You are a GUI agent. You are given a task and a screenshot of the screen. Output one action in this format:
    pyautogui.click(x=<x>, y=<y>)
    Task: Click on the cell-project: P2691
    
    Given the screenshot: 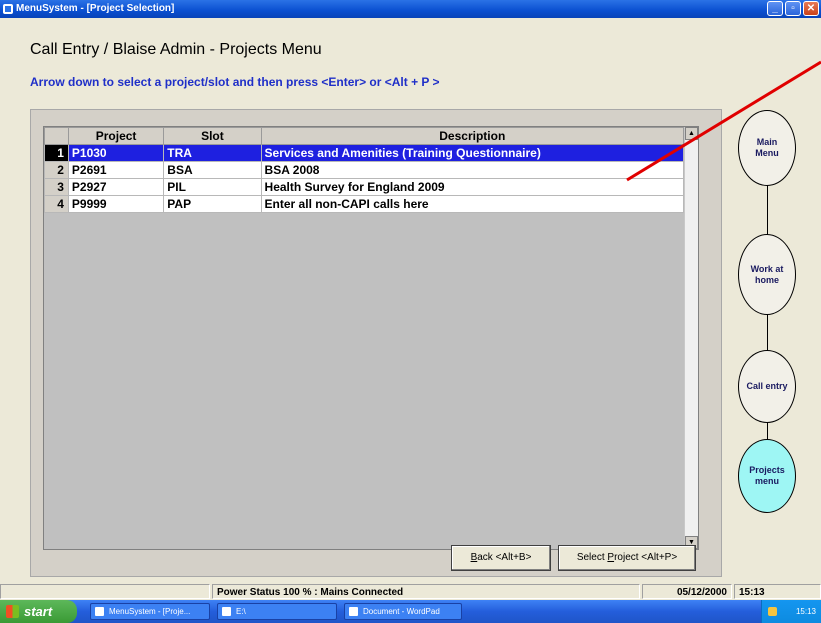 What is the action you would take?
    pyautogui.click(x=116, y=170)
    